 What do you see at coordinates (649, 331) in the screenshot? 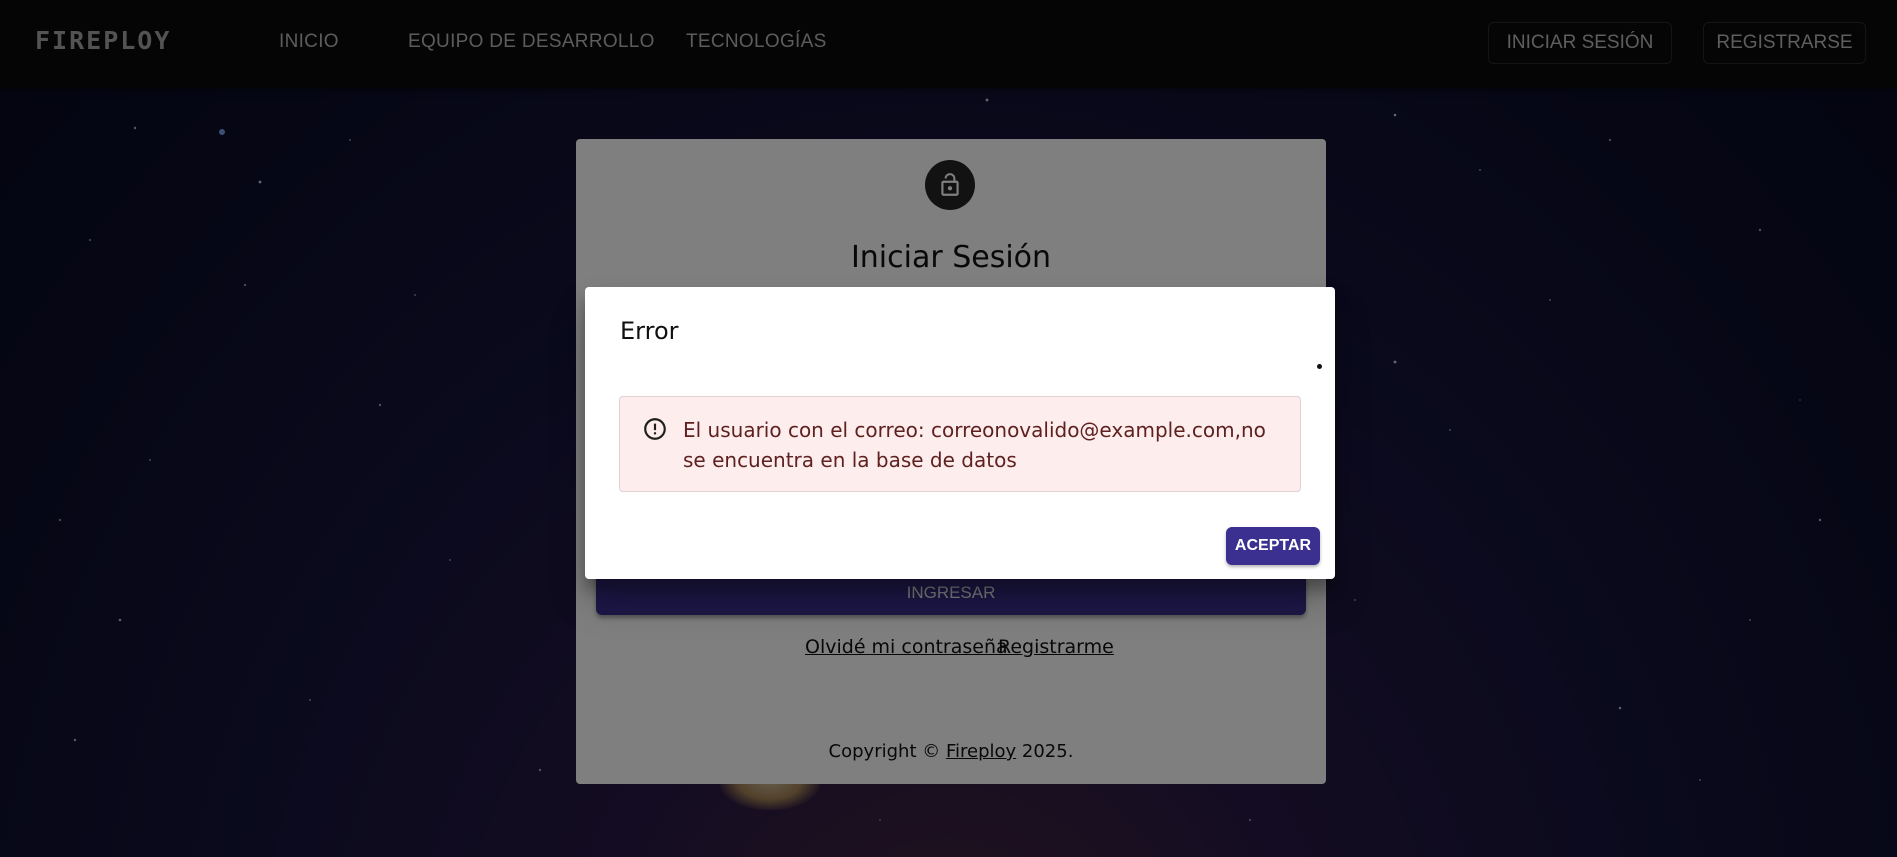
I see `dialog-title: Error` at bounding box center [649, 331].